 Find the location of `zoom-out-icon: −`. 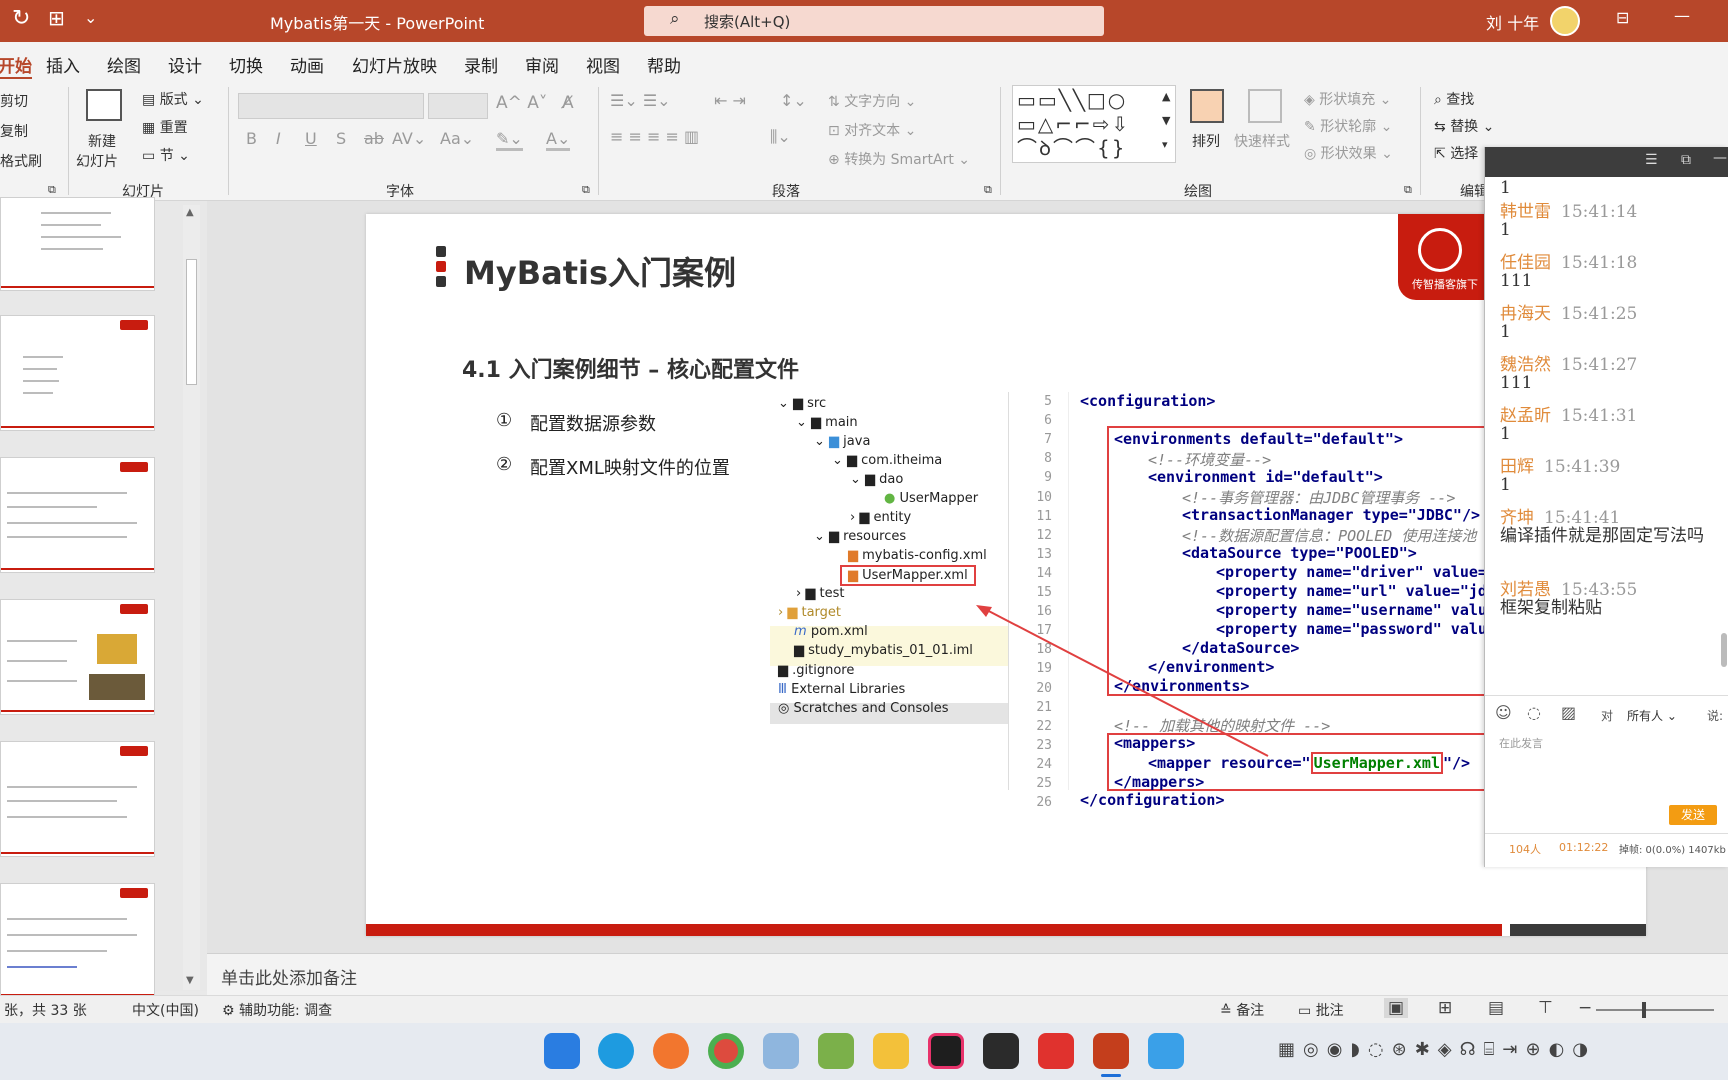

zoom-out-icon: − is located at coordinates (1585, 1008).